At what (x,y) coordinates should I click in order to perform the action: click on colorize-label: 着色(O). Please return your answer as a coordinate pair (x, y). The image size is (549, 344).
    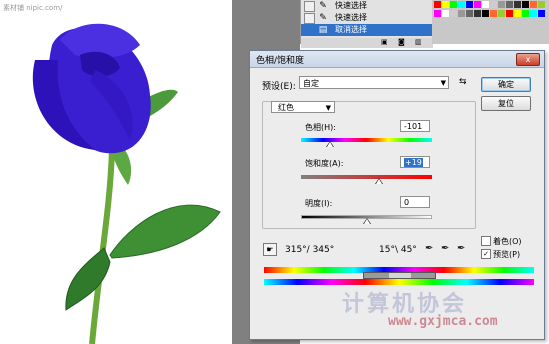
    Looking at the image, I should click on (507, 241).